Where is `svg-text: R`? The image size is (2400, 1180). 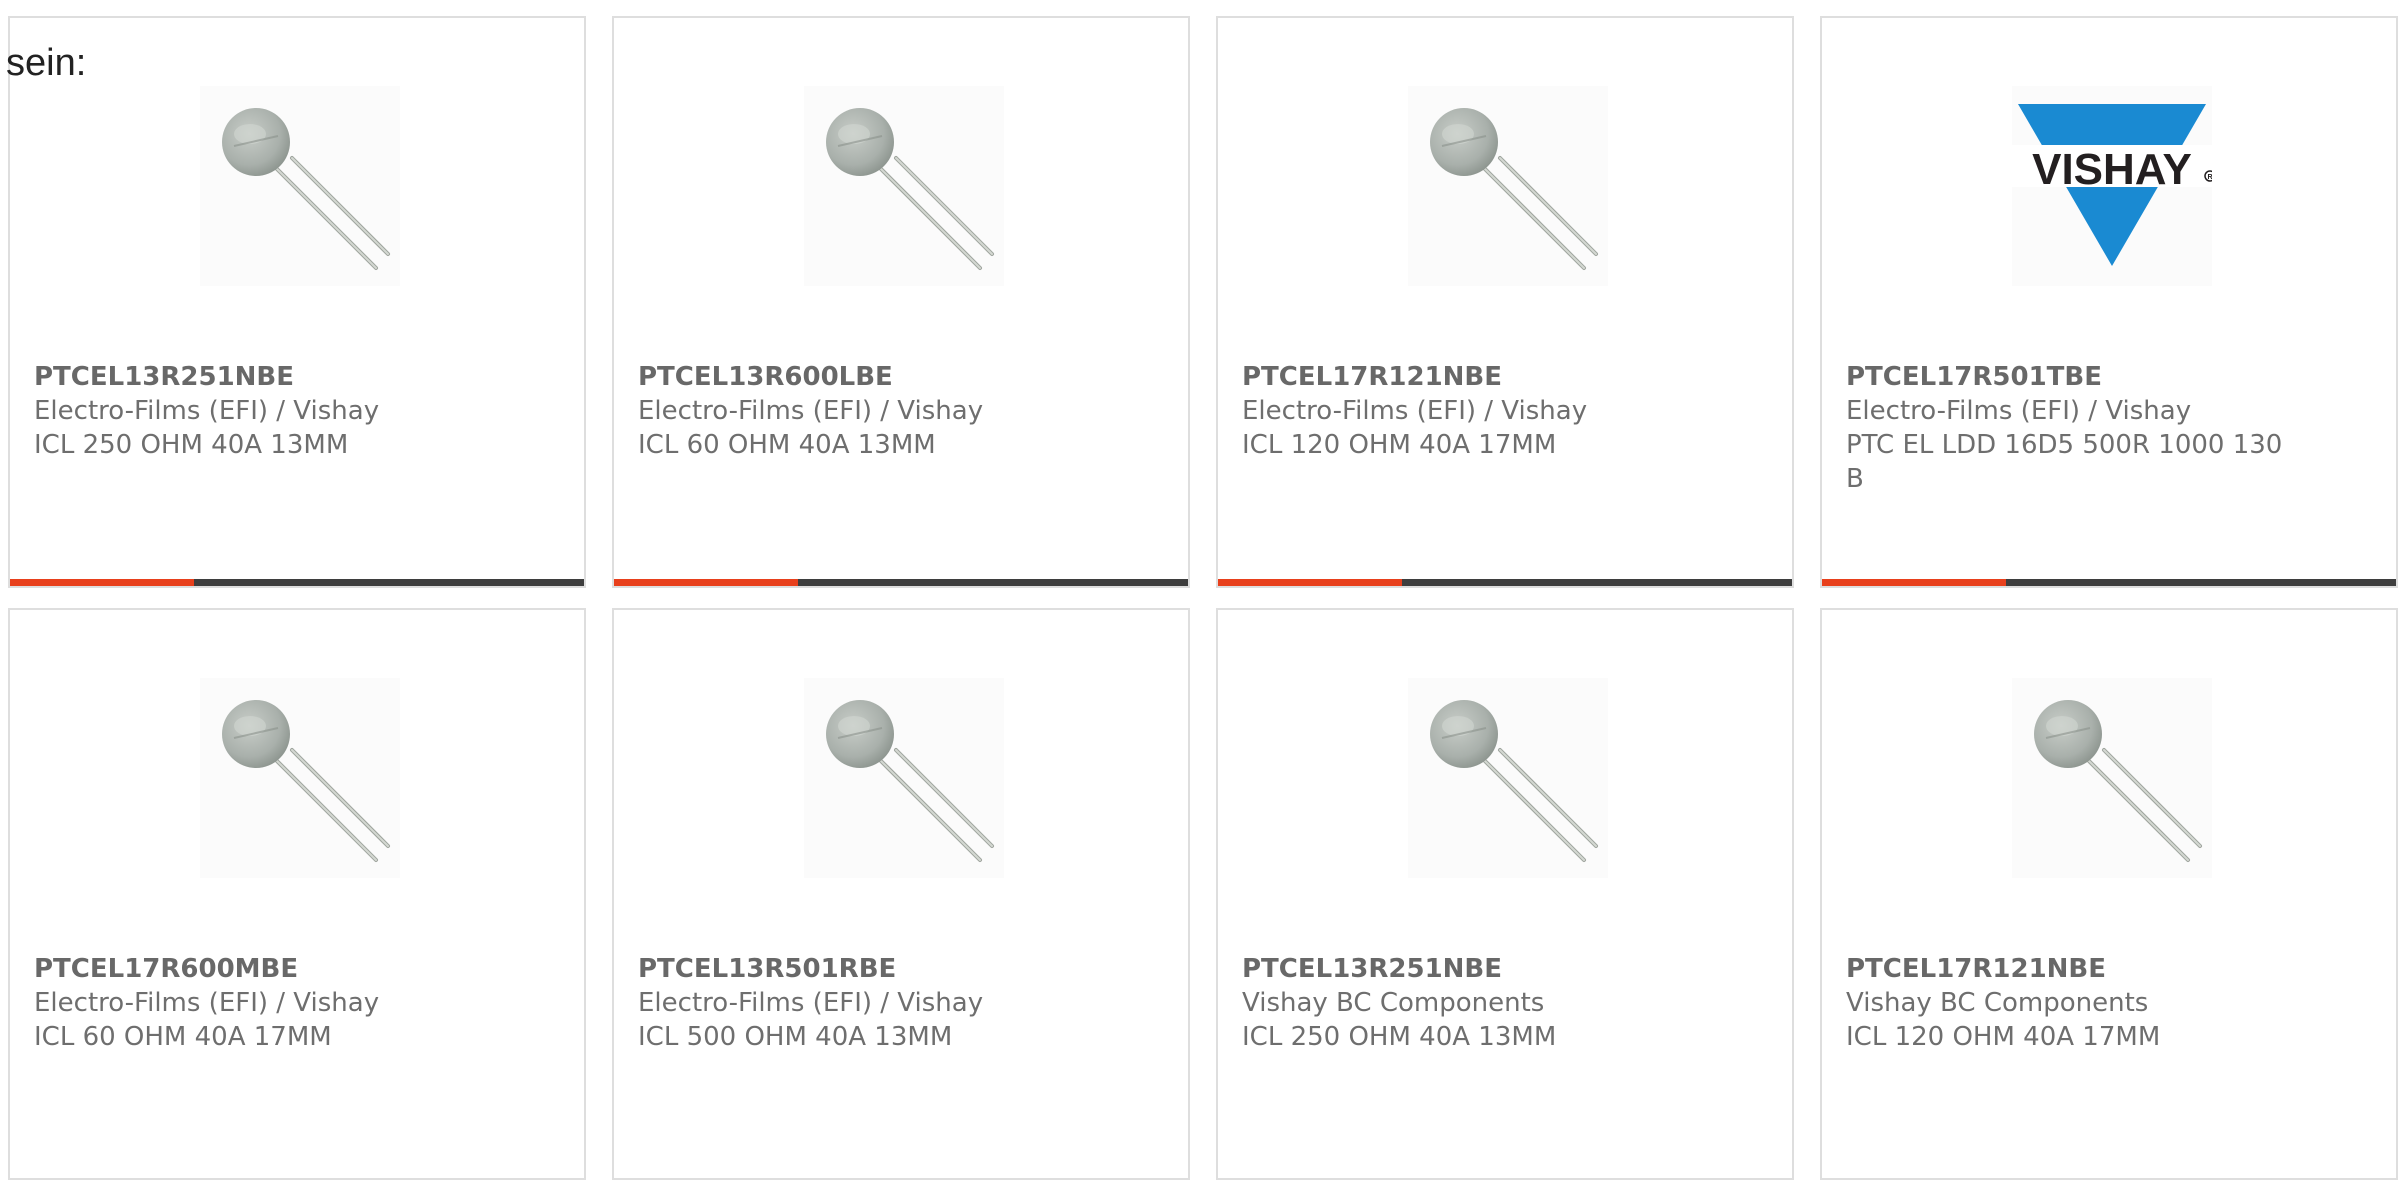
svg-text: R is located at coordinates (2209, 177).